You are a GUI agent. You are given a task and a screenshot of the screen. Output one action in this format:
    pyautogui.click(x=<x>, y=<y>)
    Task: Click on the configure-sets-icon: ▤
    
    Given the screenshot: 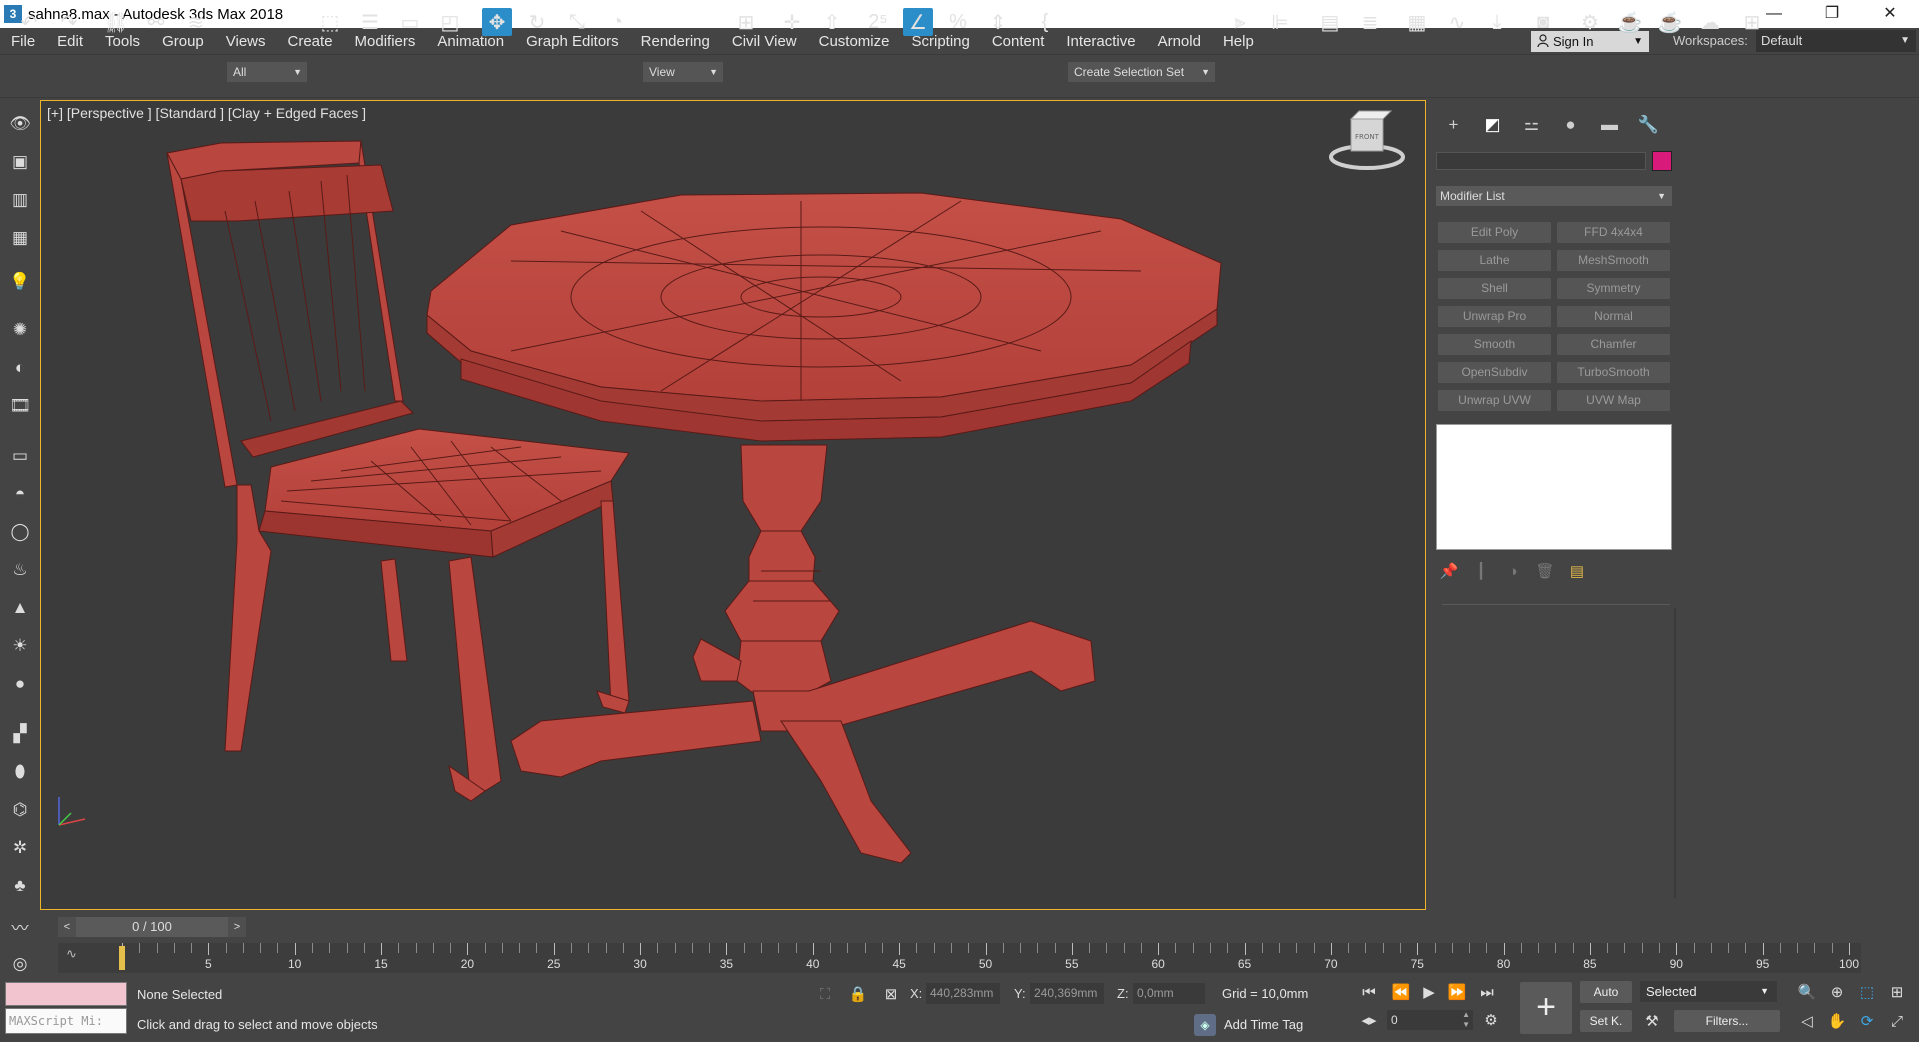 What is the action you would take?
    pyautogui.click(x=1577, y=571)
    